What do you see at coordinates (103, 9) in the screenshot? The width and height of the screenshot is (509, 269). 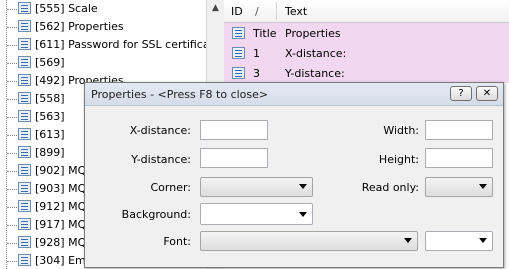 I see `tree-item: [555] Scale` at bounding box center [103, 9].